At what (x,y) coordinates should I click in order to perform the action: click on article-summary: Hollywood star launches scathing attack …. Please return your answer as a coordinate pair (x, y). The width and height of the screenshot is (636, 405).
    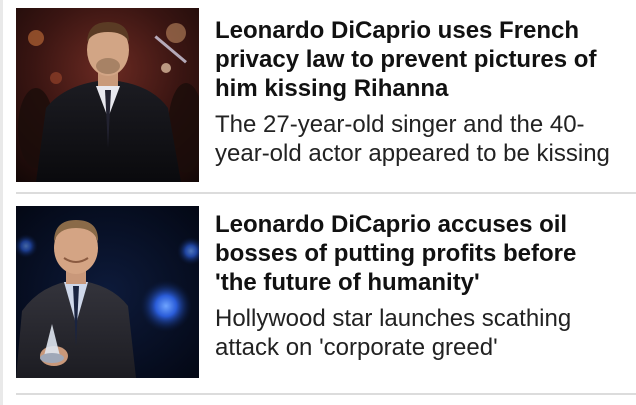
    Looking at the image, I should click on (393, 333).